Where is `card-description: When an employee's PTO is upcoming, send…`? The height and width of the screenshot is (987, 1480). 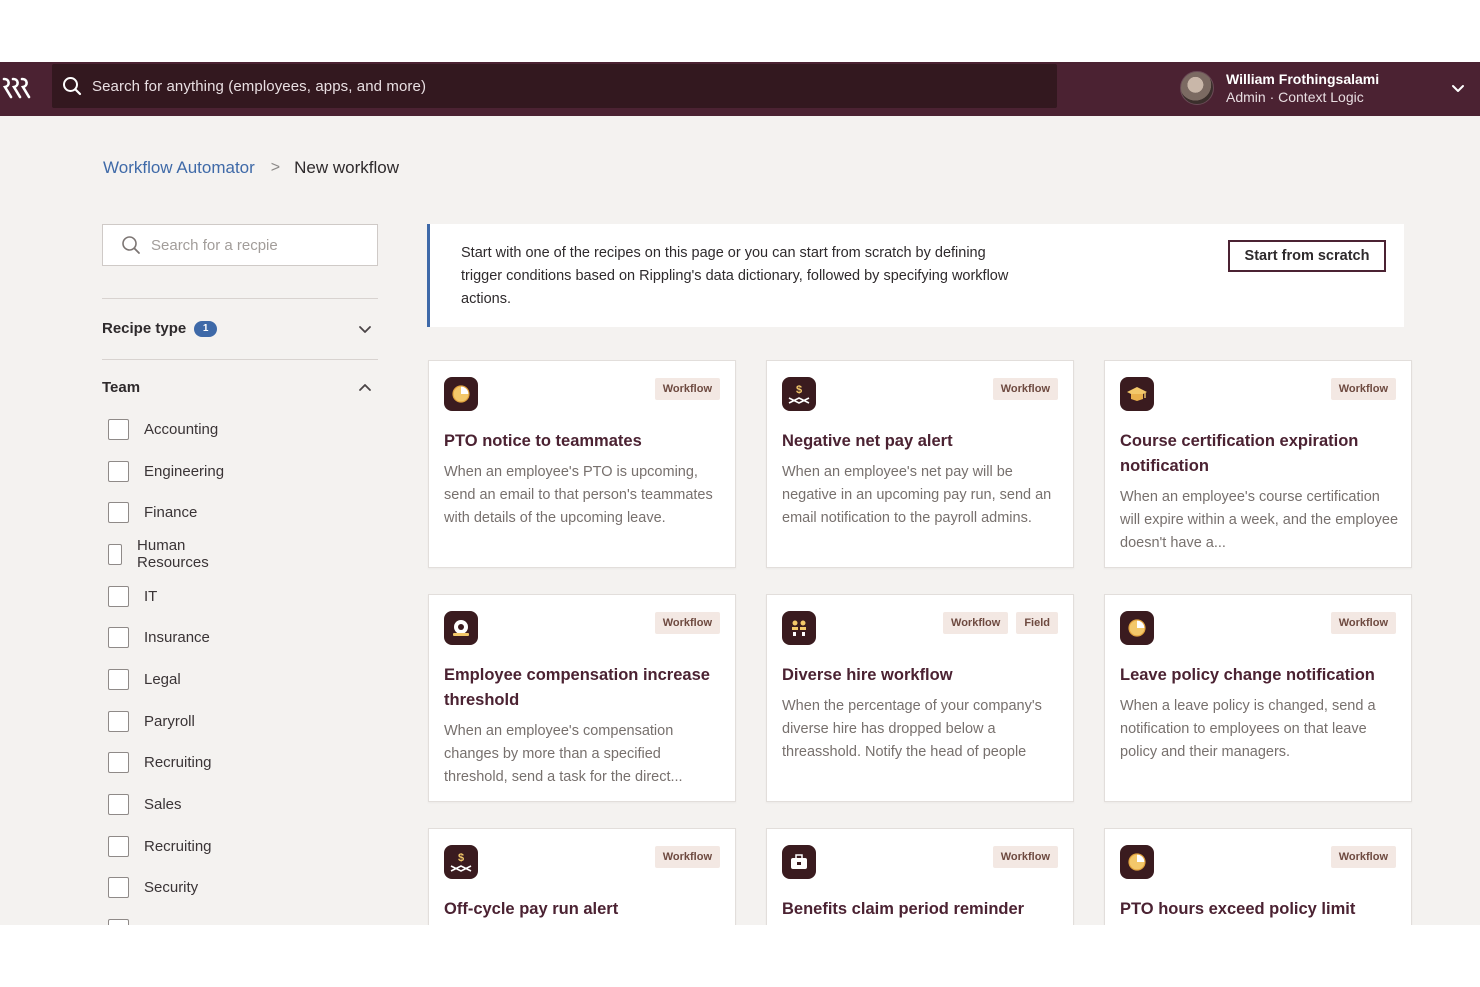
card-description: When an employee's PTO is upcoming, send… is located at coordinates (578, 495).